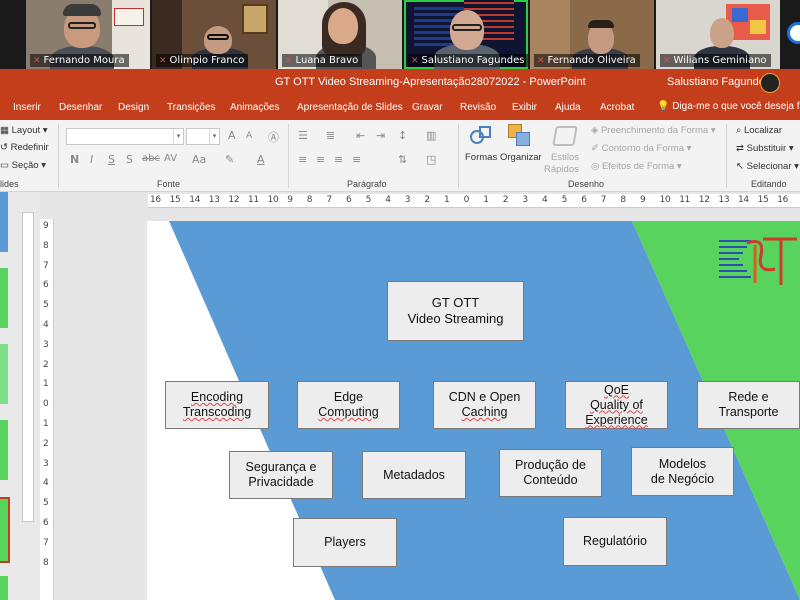 This screenshot has height=600, width=800. I want to click on find-button: ⌕ Localizar, so click(759, 130).